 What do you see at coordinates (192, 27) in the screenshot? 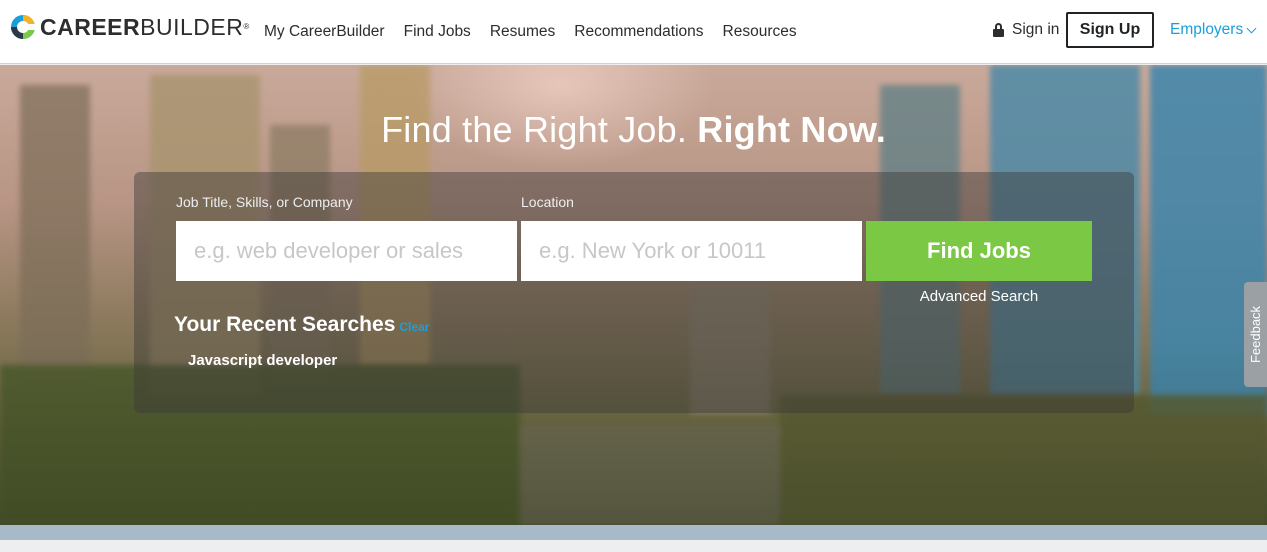
I see `logo-wordmark-light: BUILDER` at bounding box center [192, 27].